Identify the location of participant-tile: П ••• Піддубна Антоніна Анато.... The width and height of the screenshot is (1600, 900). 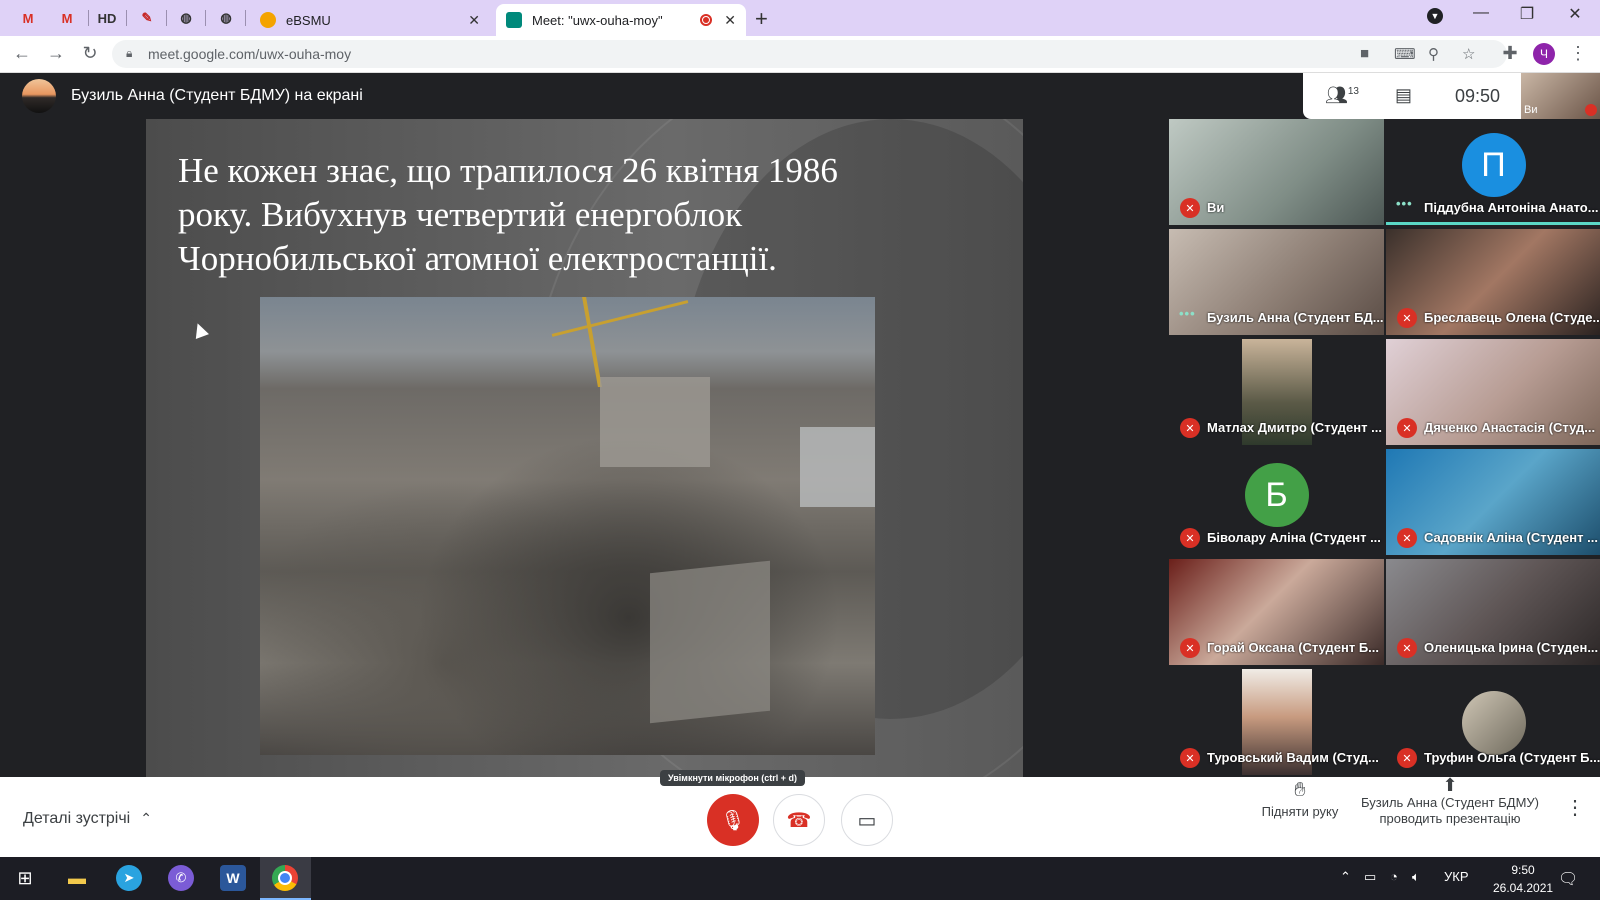
(1493, 172).